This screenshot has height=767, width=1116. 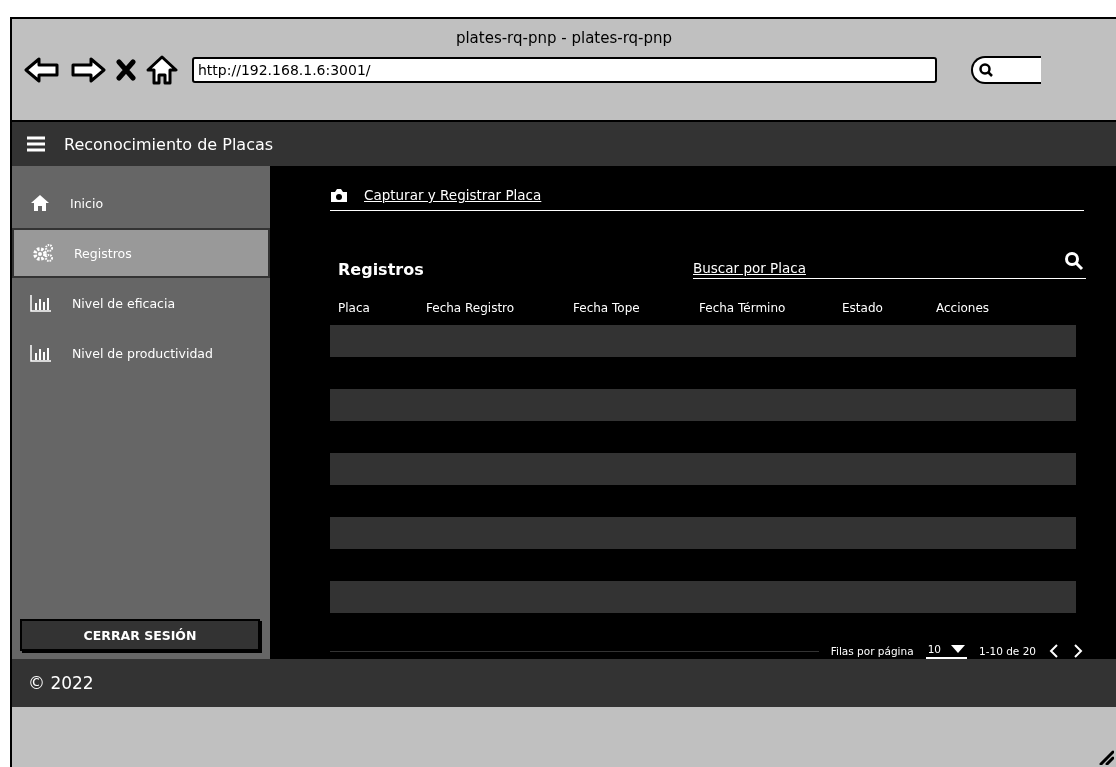 I want to click on rows-per-page-label: Filas por página, so click(x=872, y=651).